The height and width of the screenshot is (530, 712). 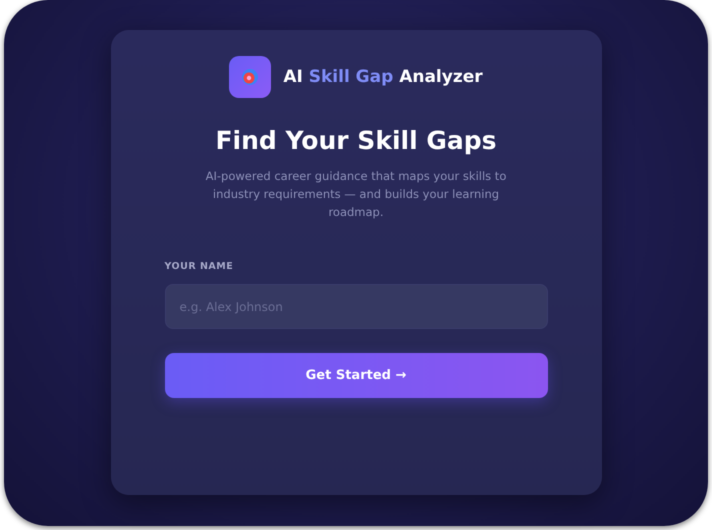 What do you see at coordinates (356, 194) in the screenshot?
I see `description: AI-powered career guidance that maps your skills to industry requirements — and builds your learning roadmap.` at bounding box center [356, 194].